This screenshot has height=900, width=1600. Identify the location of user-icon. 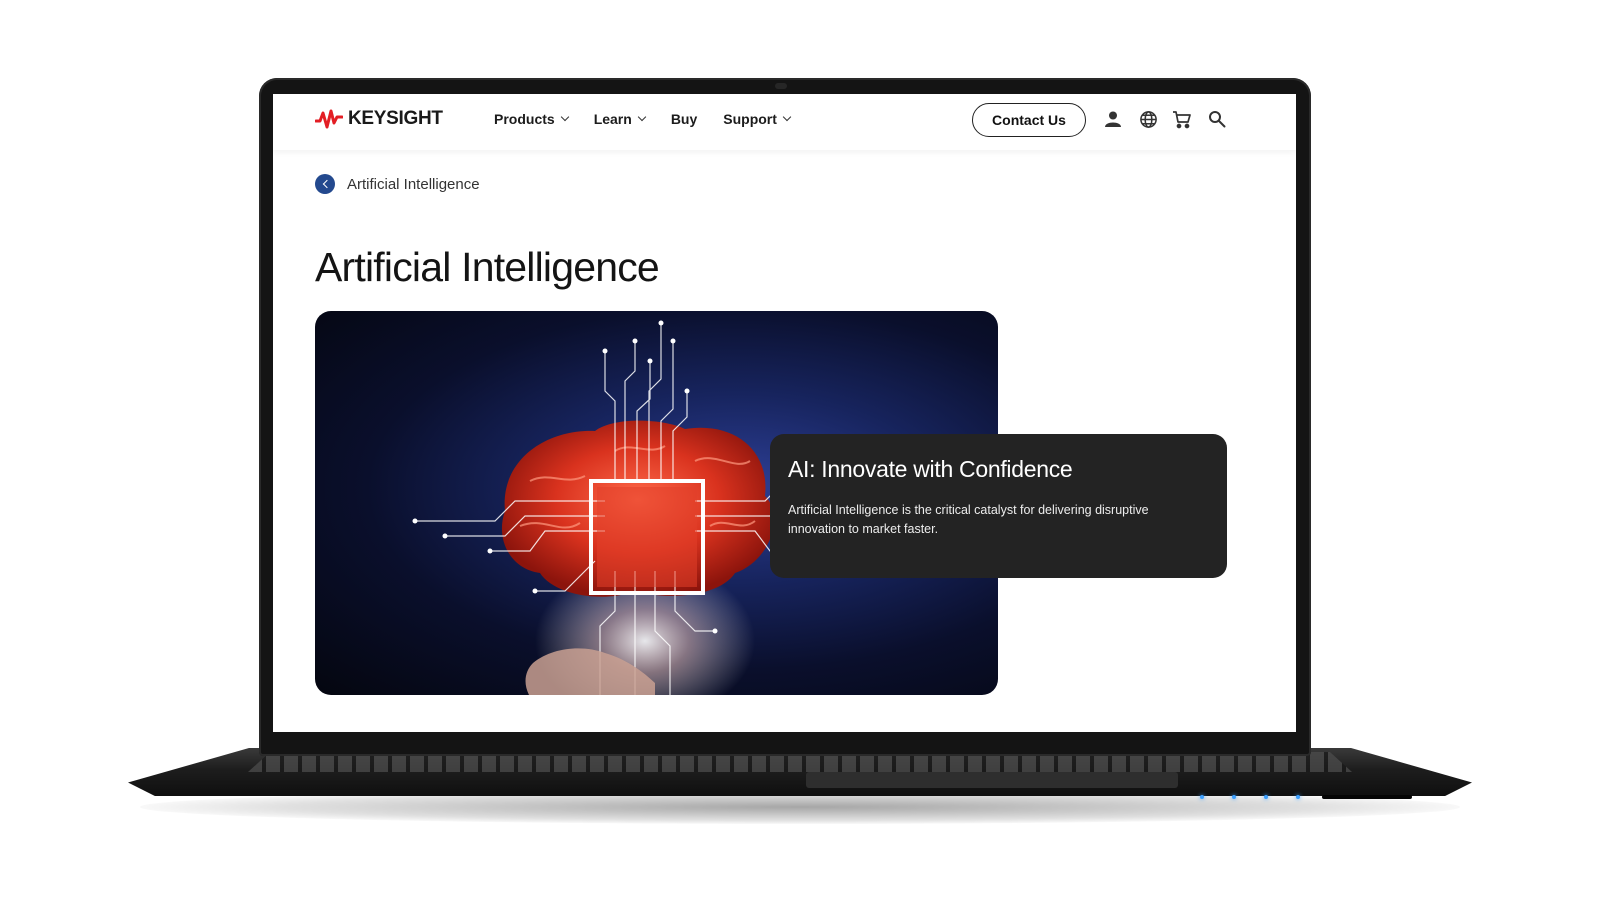
(1113, 119).